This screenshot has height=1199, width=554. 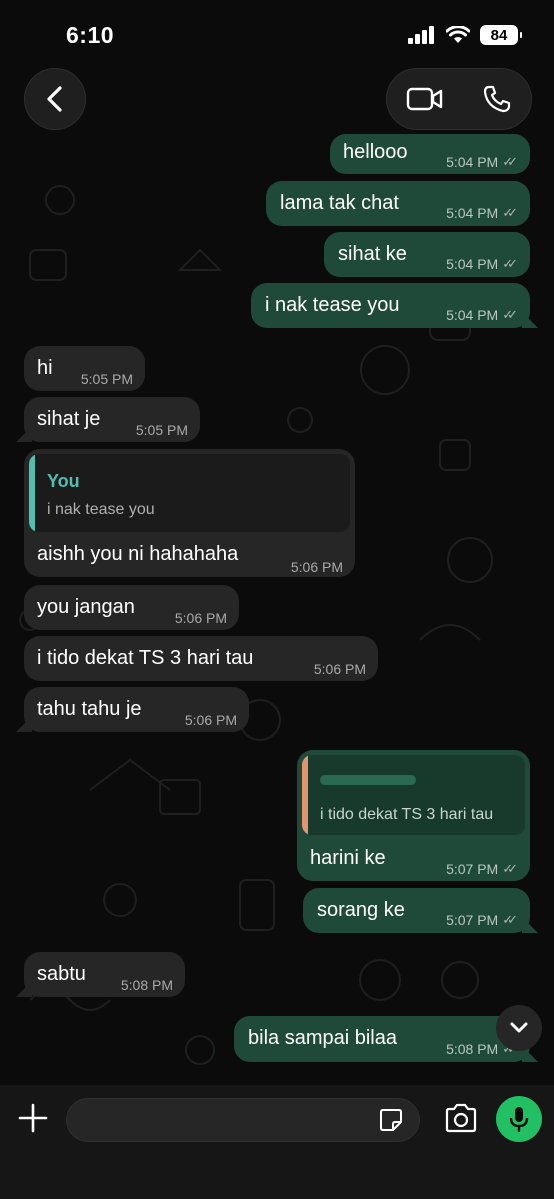 I want to click on message-outgoing: i nak tease you 5:04 PM ✓✓, so click(x=390, y=305).